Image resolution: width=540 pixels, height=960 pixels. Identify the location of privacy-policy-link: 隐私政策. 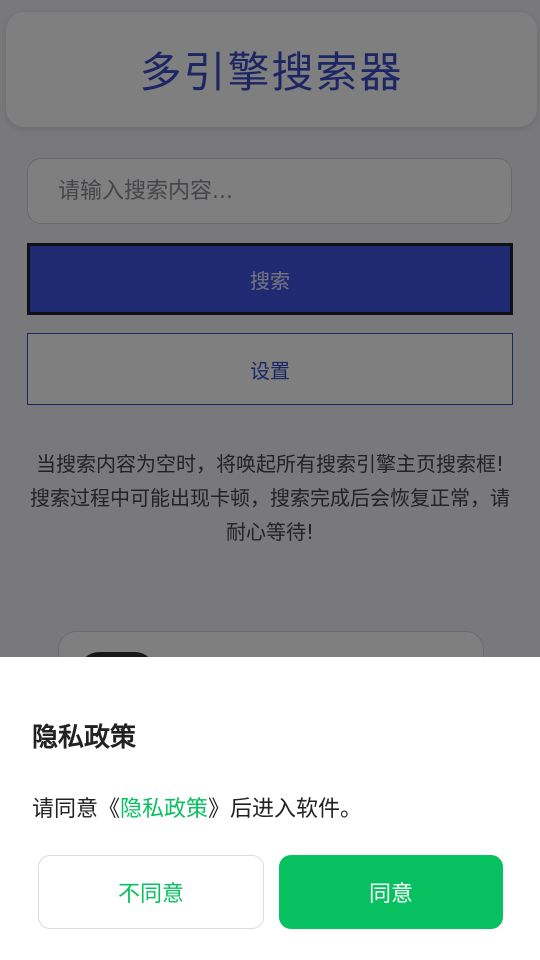
(164, 809).